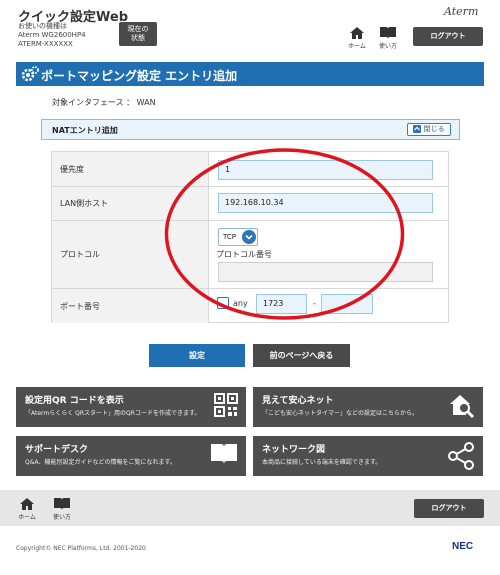 This screenshot has width=500, height=575. Describe the element at coordinates (131, 456) in the screenshot. I see `support-desk-card: サポートデスク Q&A、機能別設定ガイドなどの情報をご覧になれます。` at that location.